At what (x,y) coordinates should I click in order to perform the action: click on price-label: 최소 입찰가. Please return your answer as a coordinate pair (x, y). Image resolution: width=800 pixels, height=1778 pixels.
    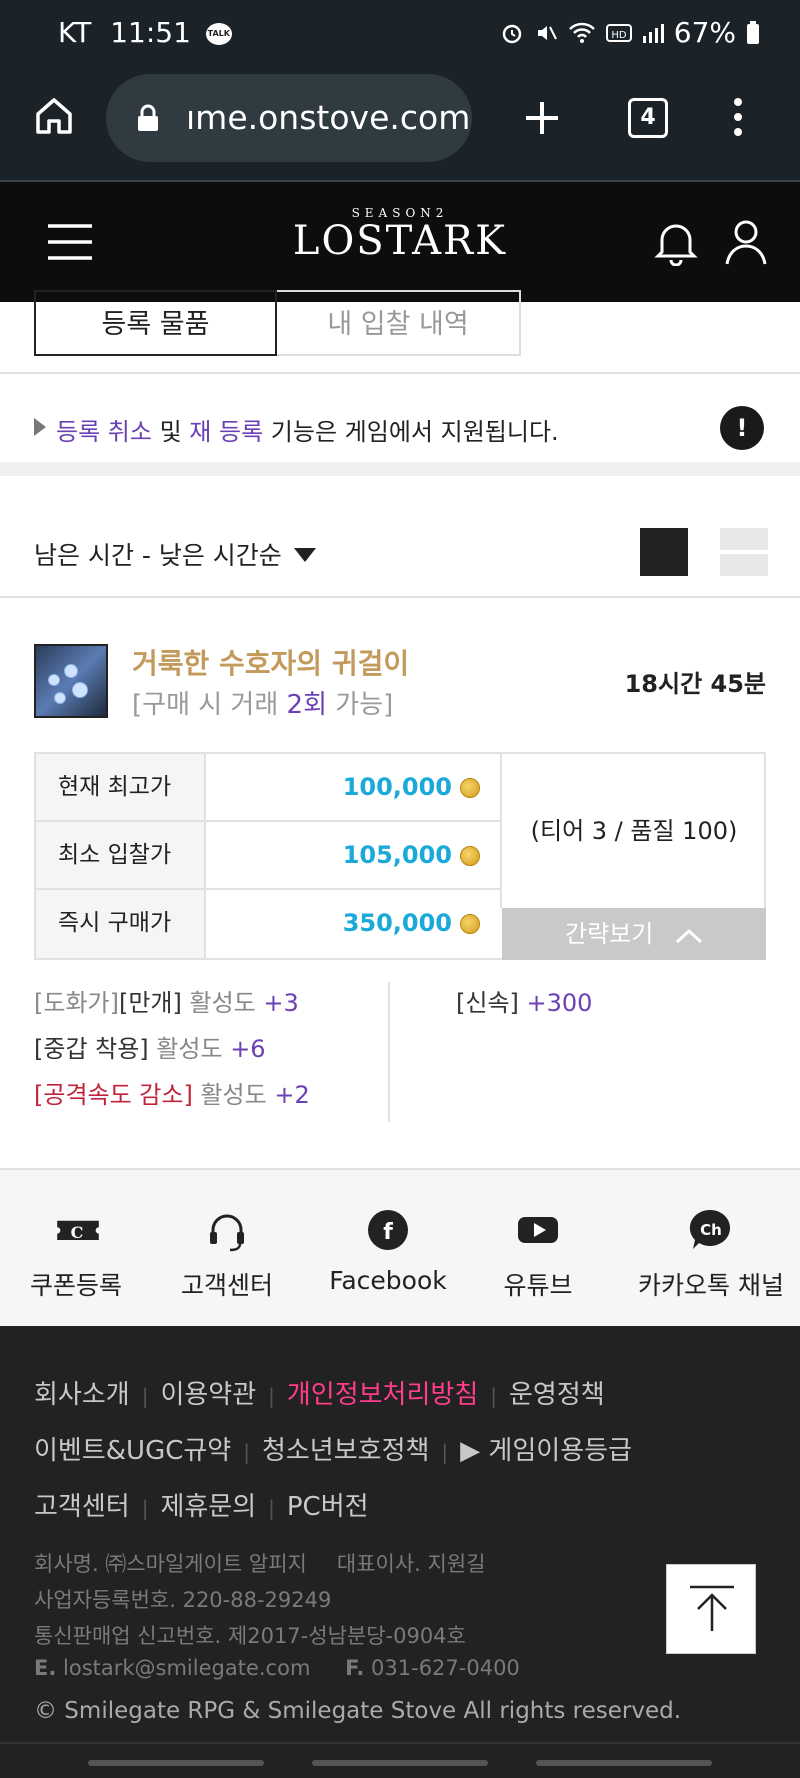
    Looking at the image, I should click on (121, 855).